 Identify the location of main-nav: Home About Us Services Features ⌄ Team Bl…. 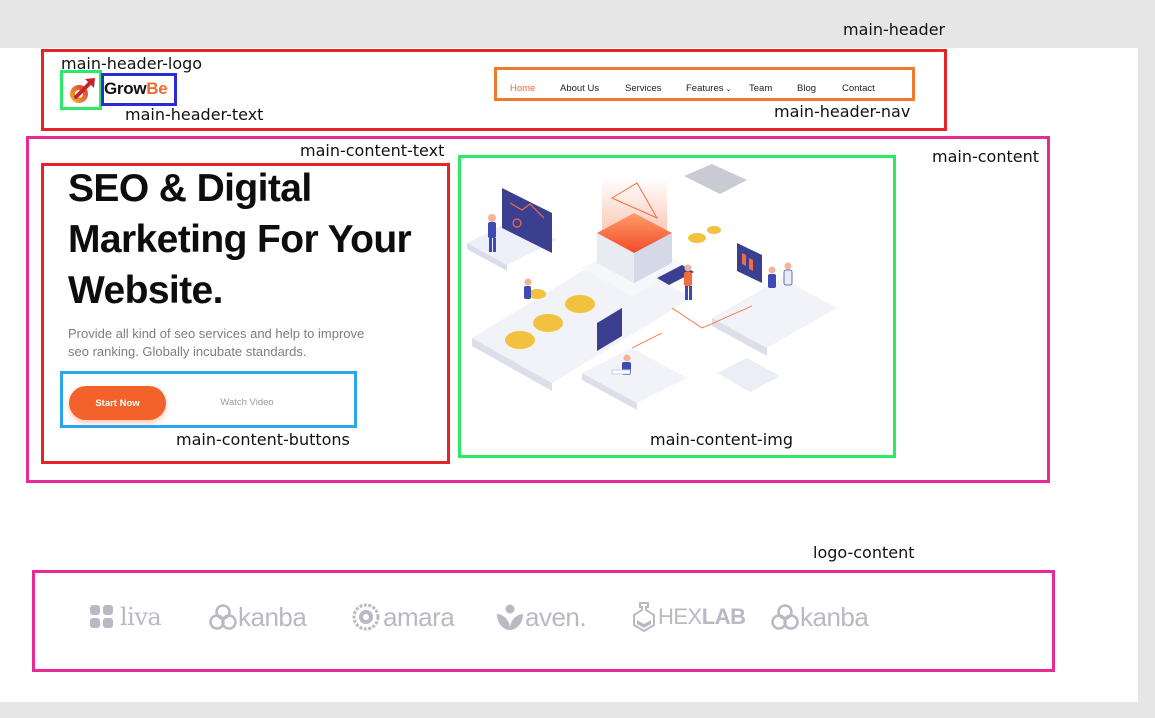
(704, 85).